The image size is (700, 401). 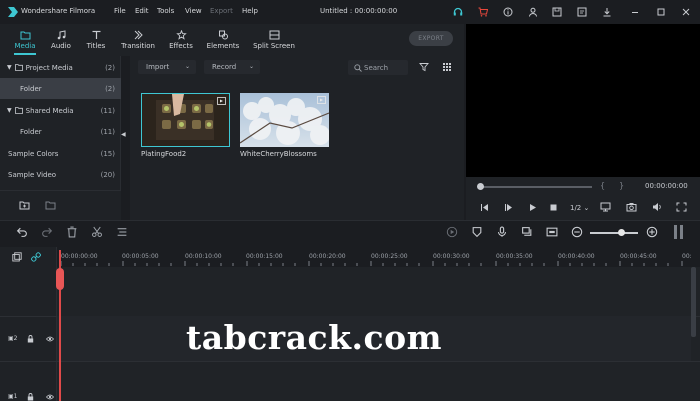 What do you see at coordinates (502, 232) in the screenshot?
I see `microphone-icon` at bounding box center [502, 232].